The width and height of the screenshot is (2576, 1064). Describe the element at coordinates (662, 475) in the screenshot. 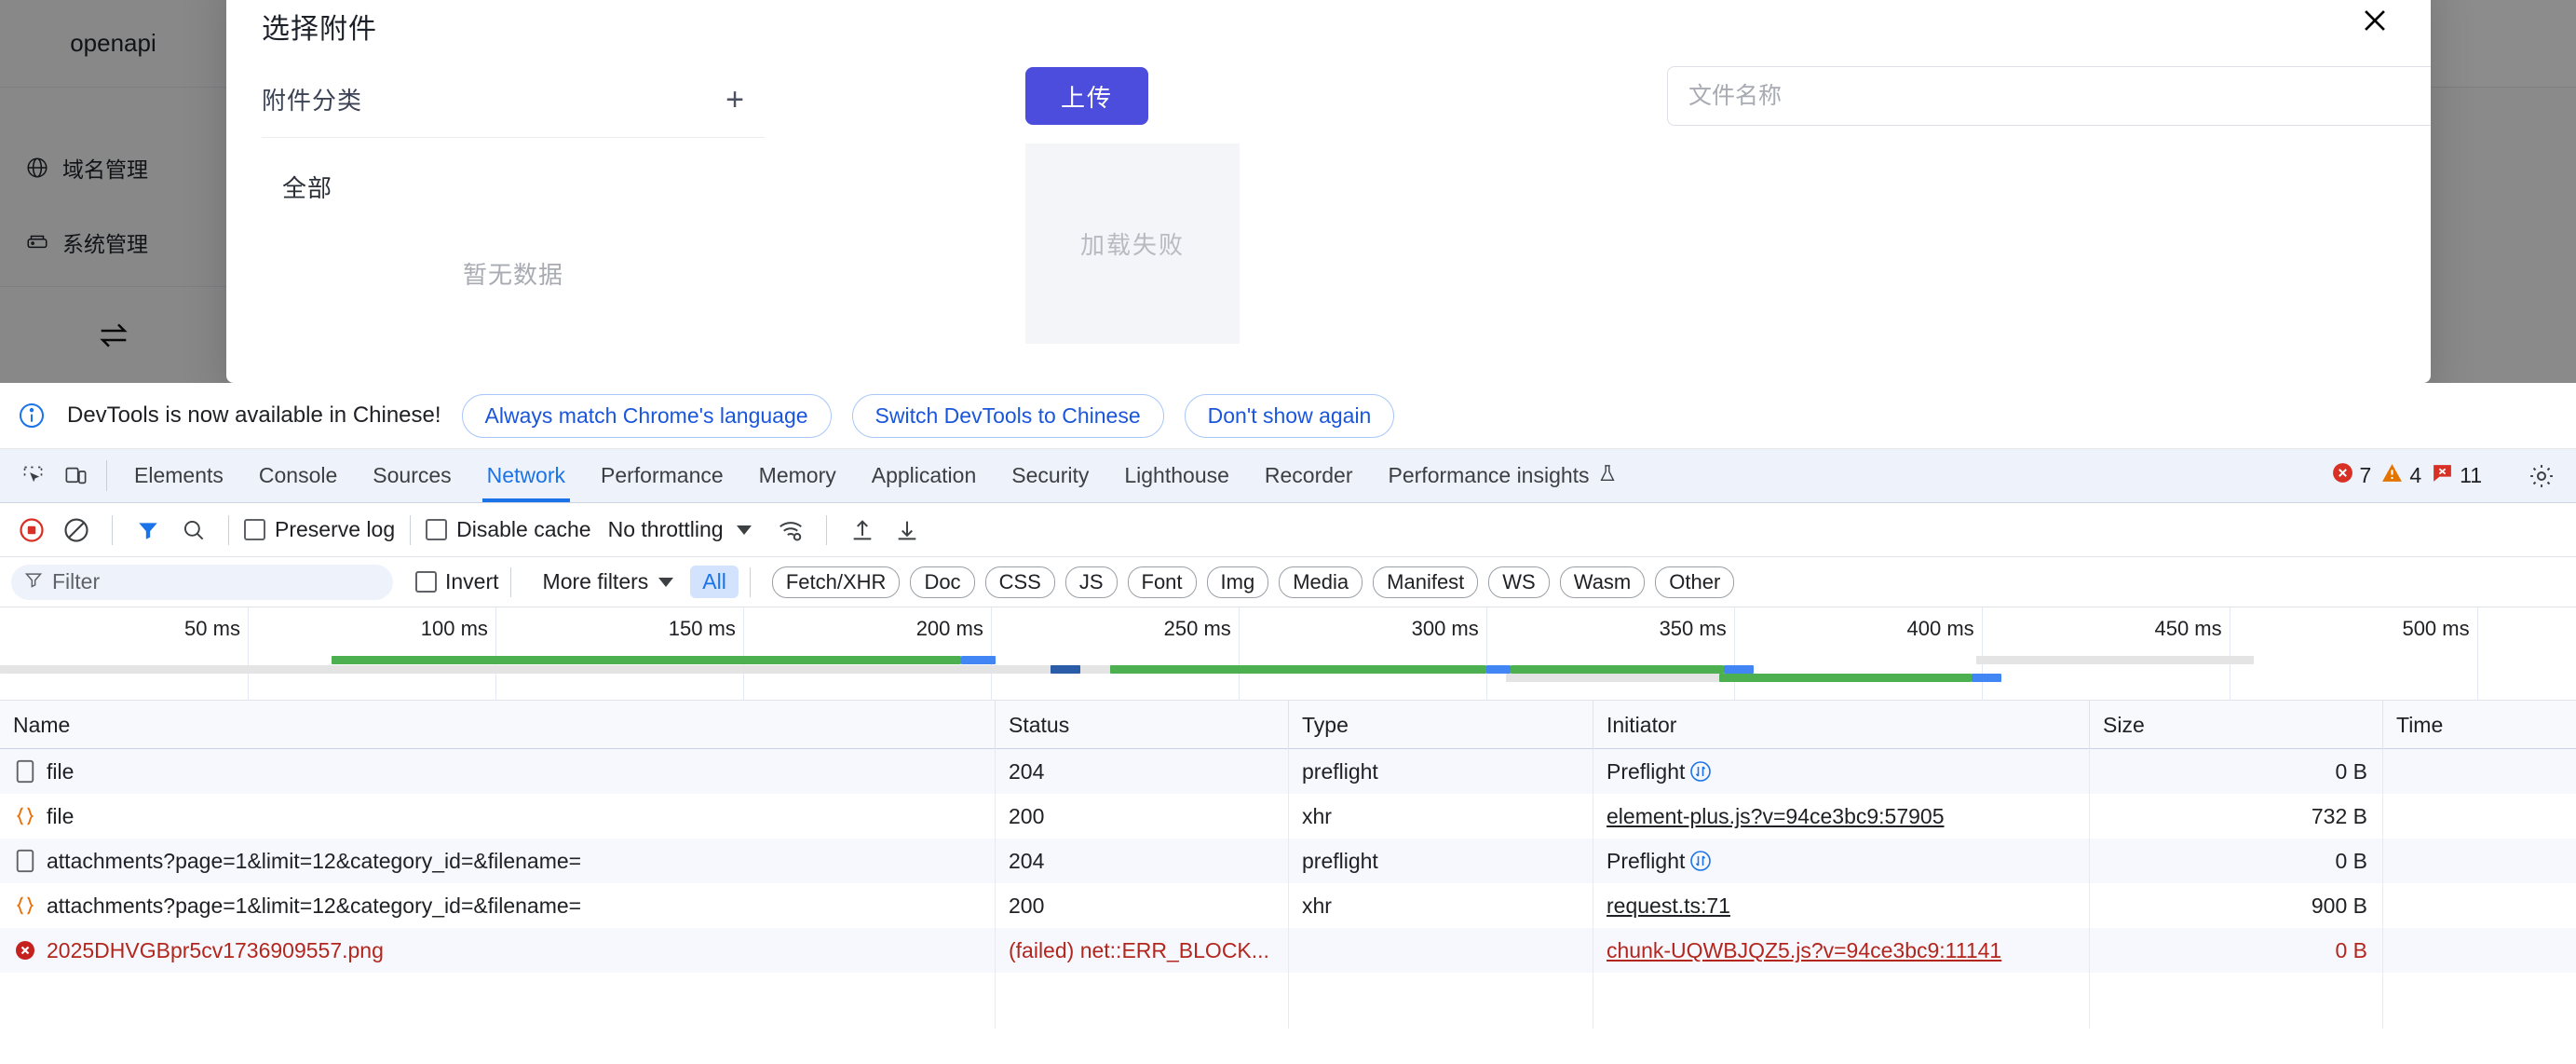

I see `tab-performance: Performance` at that location.